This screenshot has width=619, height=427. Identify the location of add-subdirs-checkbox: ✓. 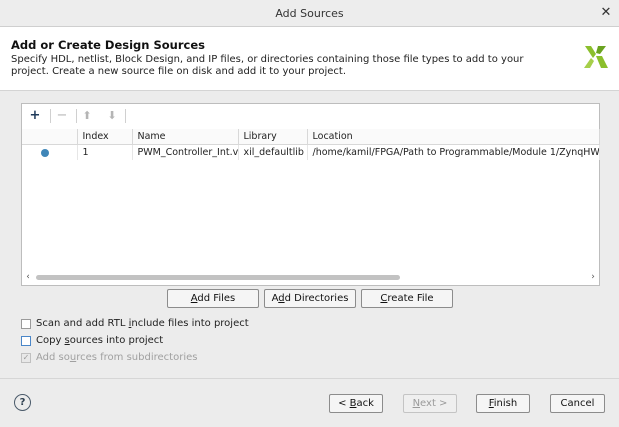
(26, 358).